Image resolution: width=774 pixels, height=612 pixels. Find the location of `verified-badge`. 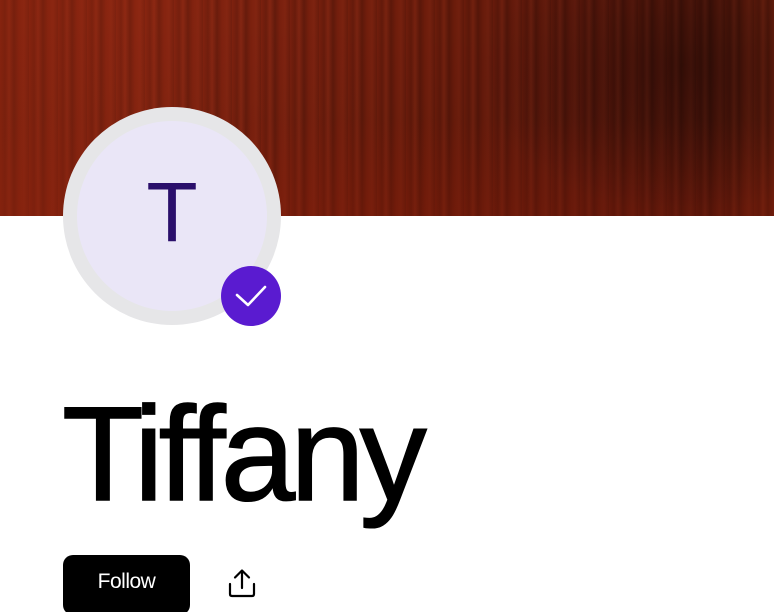

verified-badge is located at coordinates (251, 296).